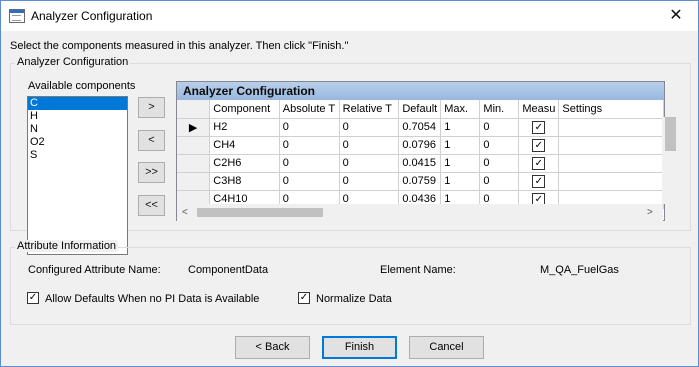 The height and width of the screenshot is (367, 699). Describe the element at coordinates (611, 109) in the screenshot. I see `column-header-settings: Settings` at that location.